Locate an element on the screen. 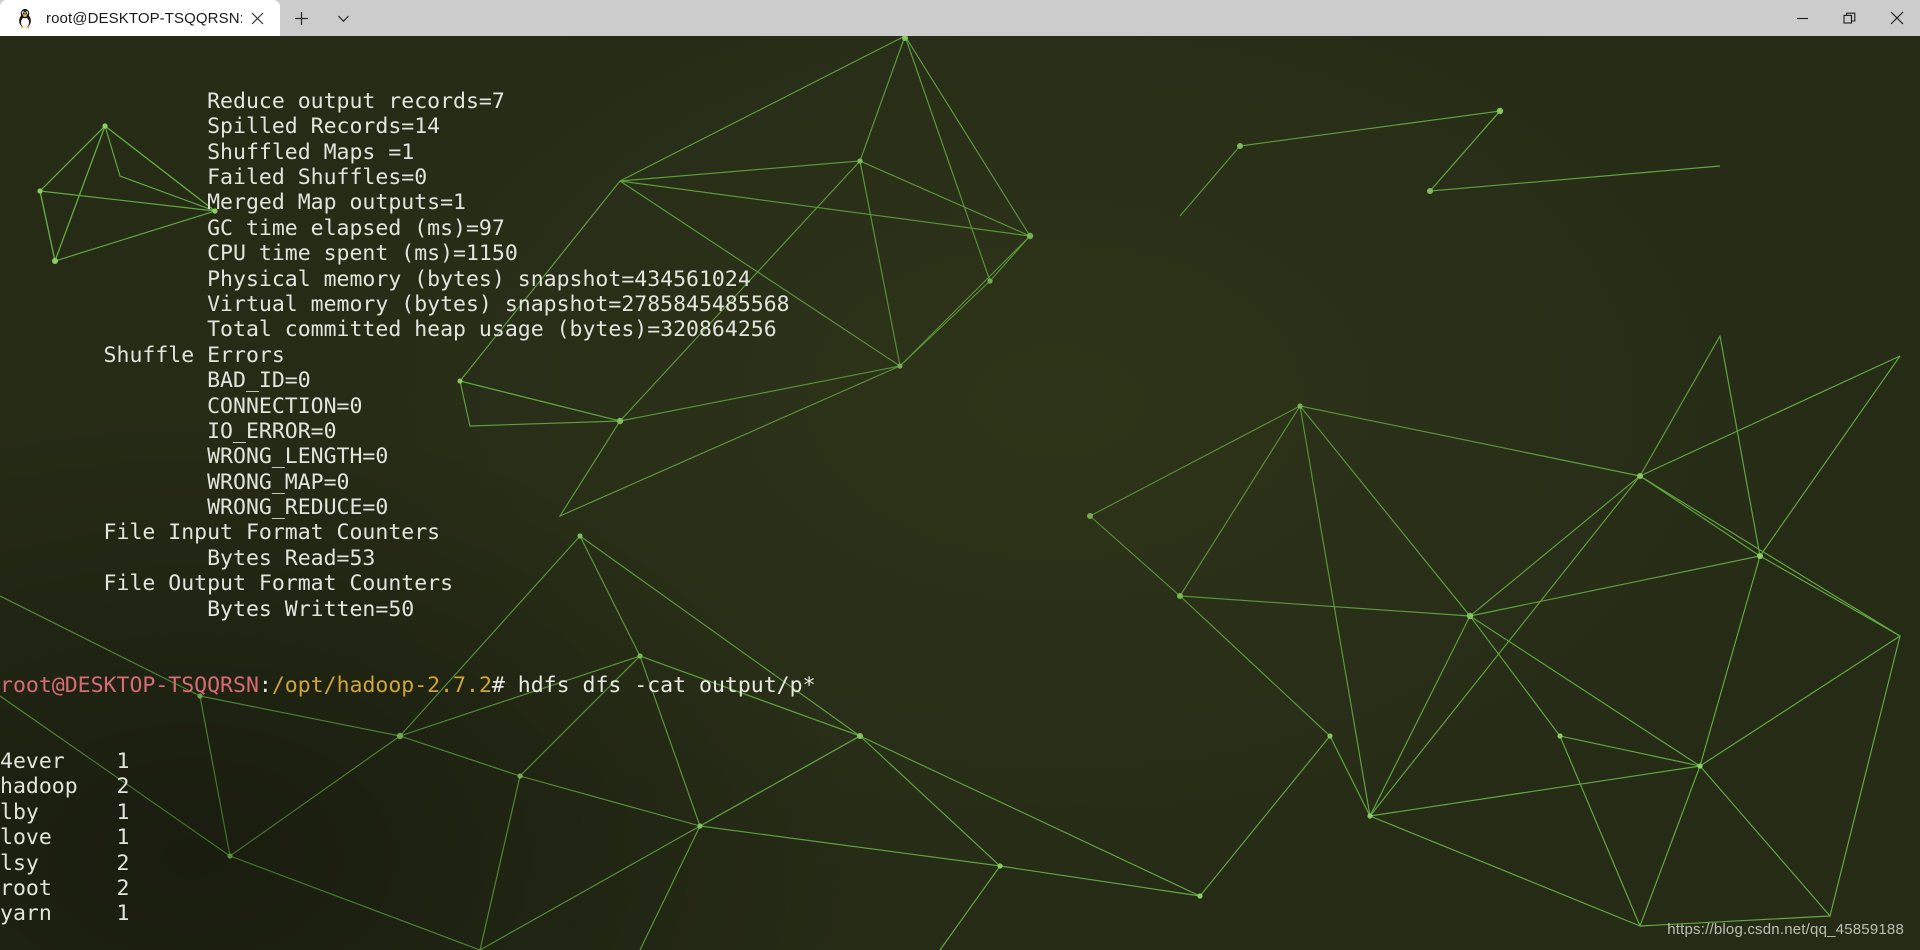 The height and width of the screenshot is (950, 1920). output-word: 4ever is located at coordinates (32, 762).